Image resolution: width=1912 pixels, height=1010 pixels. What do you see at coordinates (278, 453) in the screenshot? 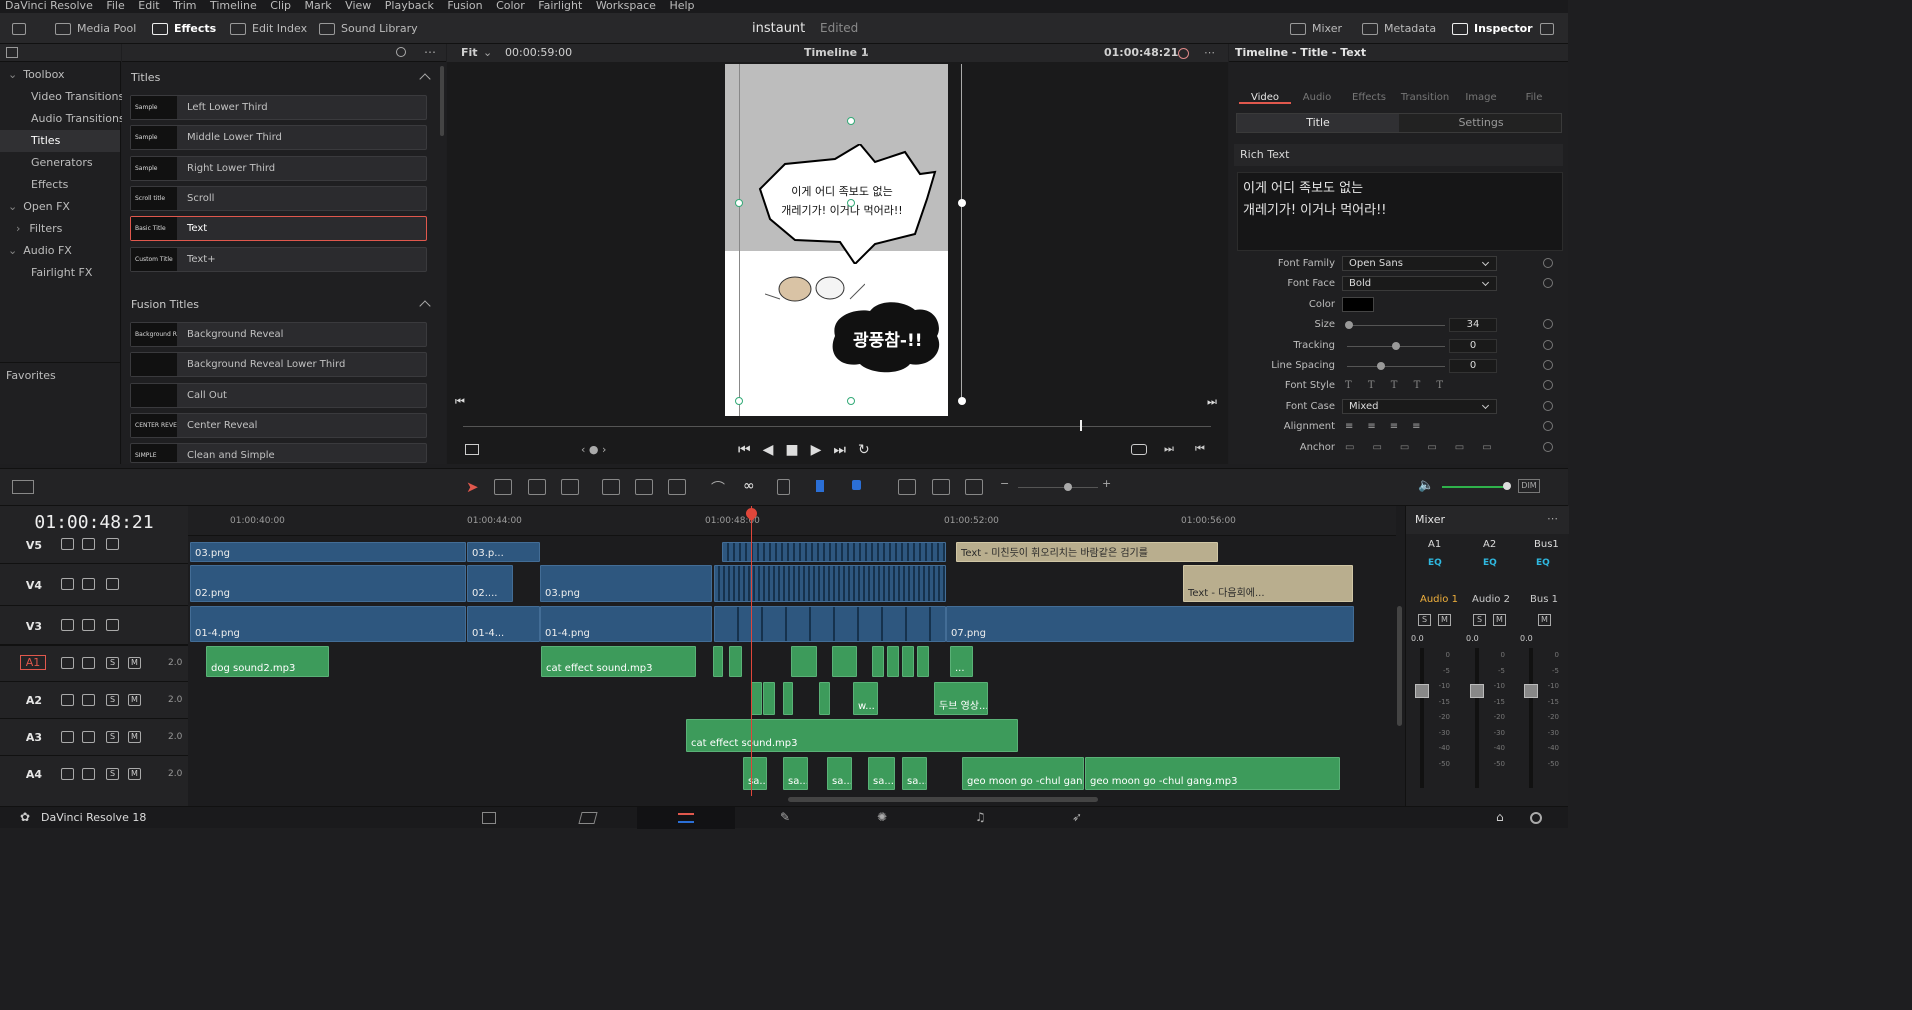
I see `fusion-clean-and-simple: SIMPLE Clean and Simple` at bounding box center [278, 453].